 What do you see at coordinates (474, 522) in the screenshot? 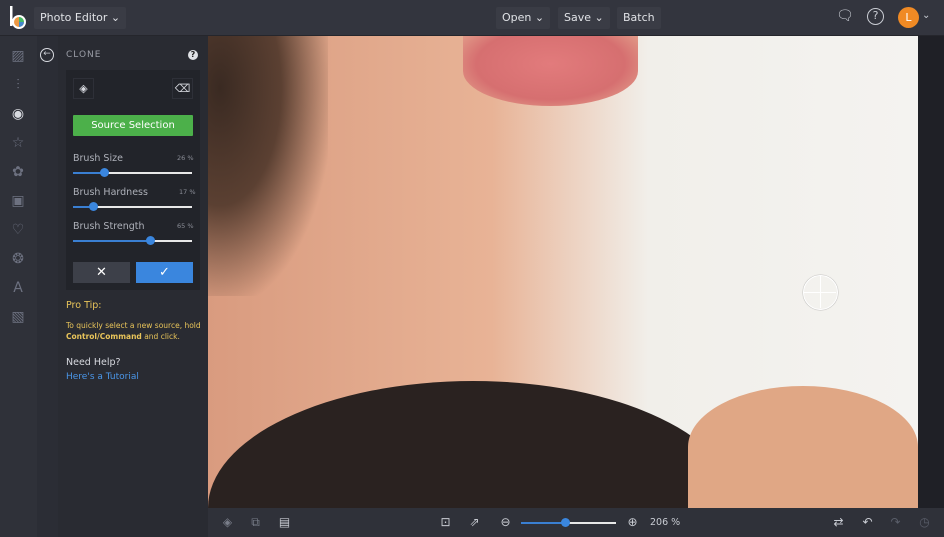
I see `fullscreen-icon: ⇗` at bounding box center [474, 522].